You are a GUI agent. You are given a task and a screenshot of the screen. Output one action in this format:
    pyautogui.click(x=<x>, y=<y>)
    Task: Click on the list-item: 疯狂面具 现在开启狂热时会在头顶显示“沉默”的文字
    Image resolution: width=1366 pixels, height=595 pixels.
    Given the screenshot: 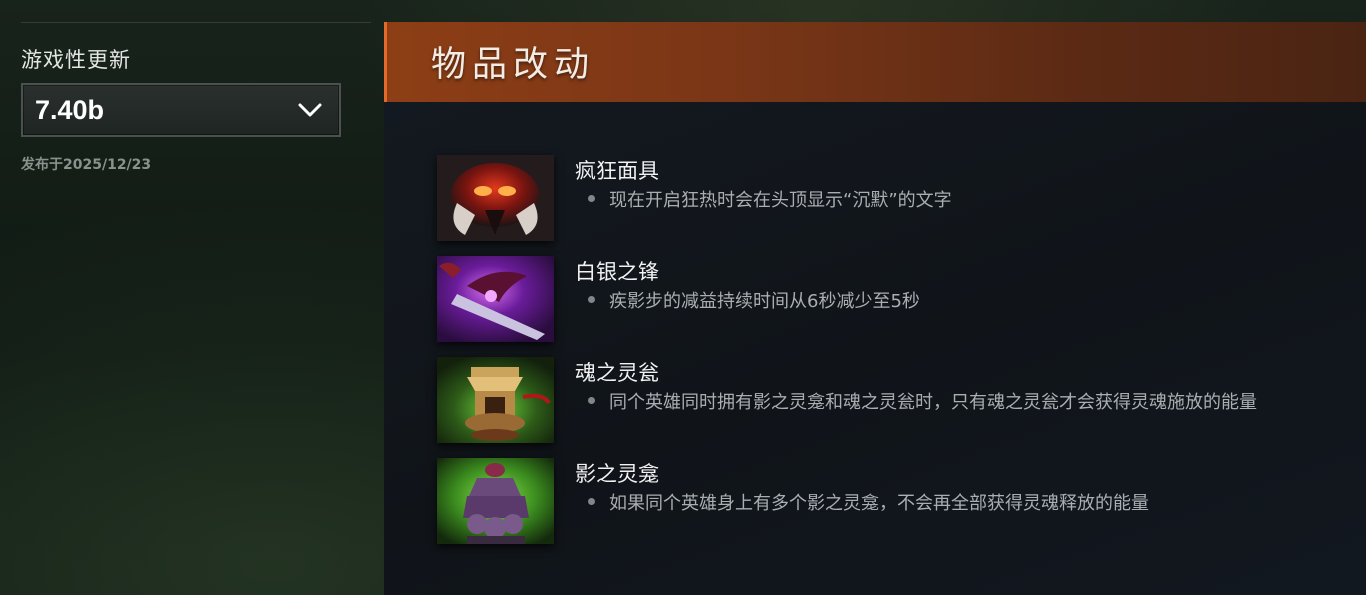 What is the action you would take?
    pyautogui.click(x=897, y=205)
    